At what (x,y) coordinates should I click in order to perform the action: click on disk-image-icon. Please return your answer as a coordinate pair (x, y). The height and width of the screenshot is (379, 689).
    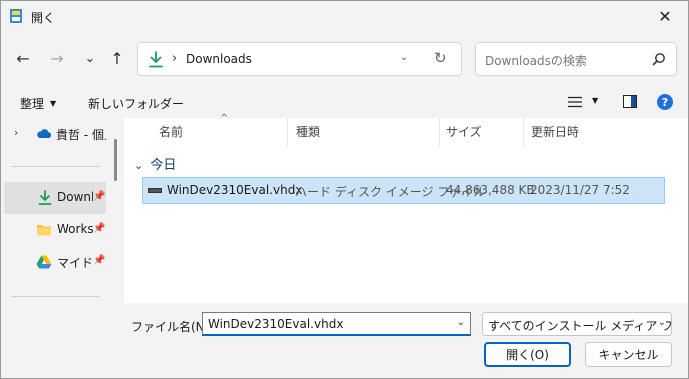
    Looking at the image, I should click on (155, 190).